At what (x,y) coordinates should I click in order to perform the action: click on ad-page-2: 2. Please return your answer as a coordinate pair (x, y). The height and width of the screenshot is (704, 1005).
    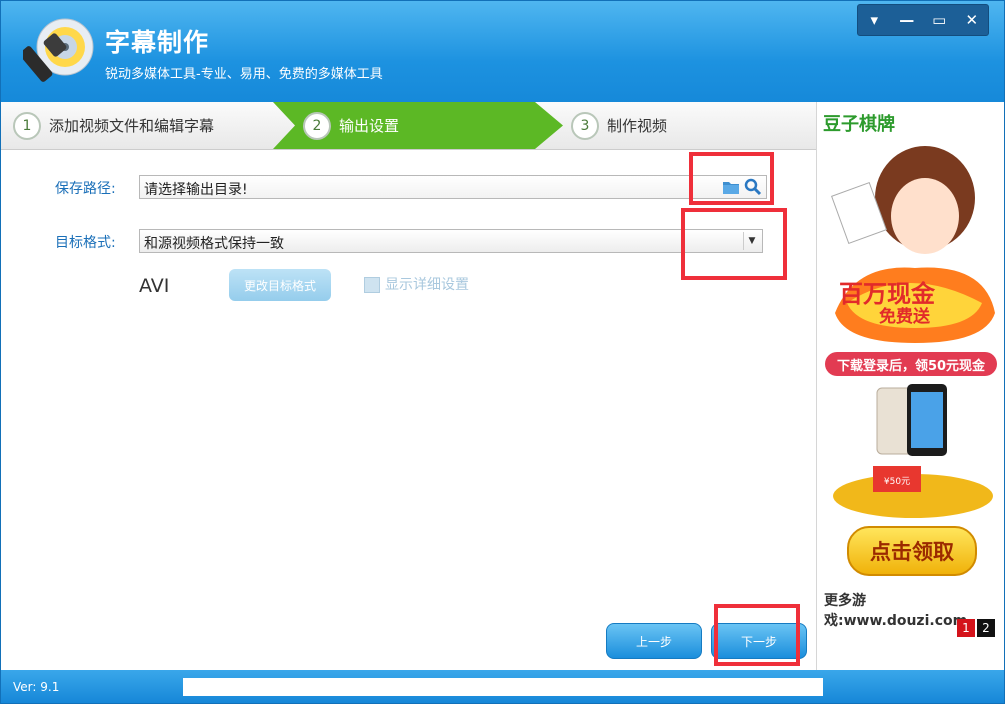
    Looking at the image, I should click on (986, 628).